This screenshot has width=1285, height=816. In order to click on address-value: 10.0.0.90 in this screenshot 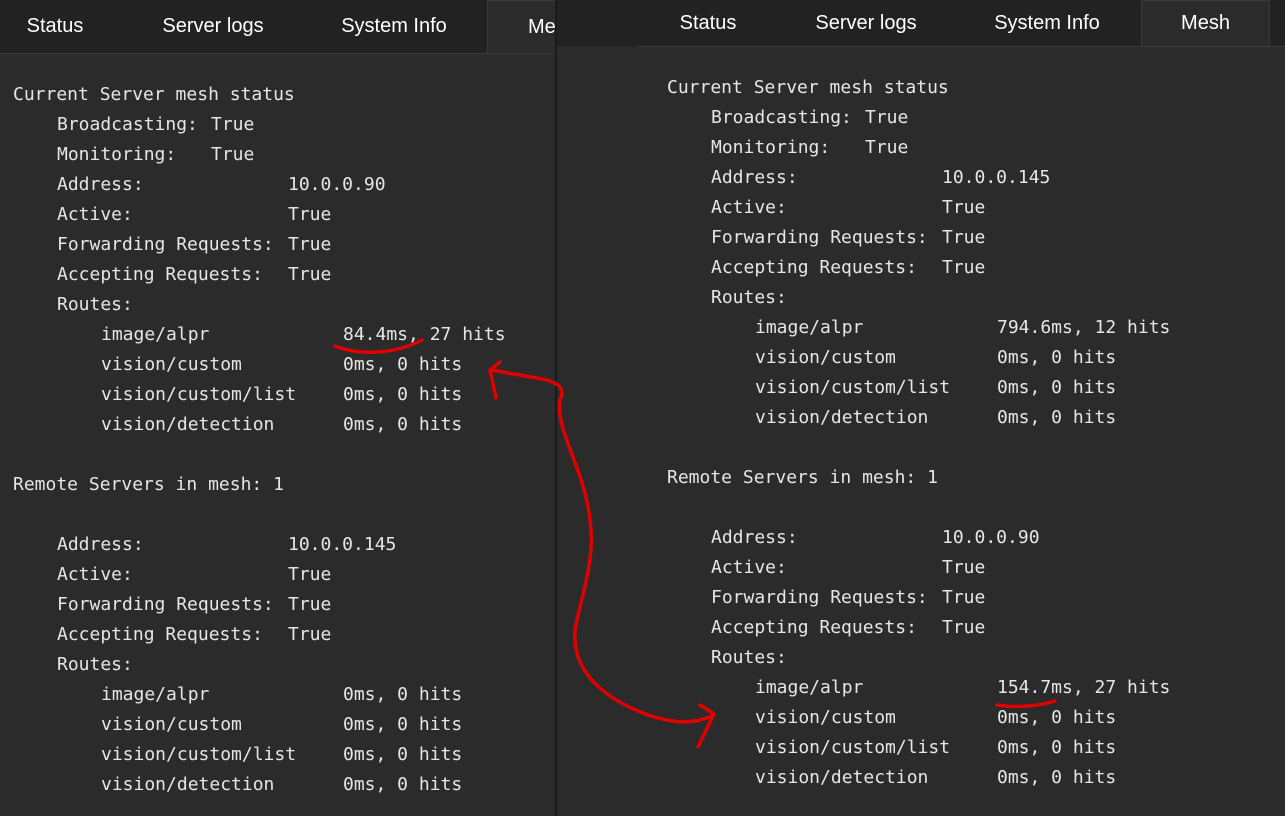, I will do `click(337, 184)`.